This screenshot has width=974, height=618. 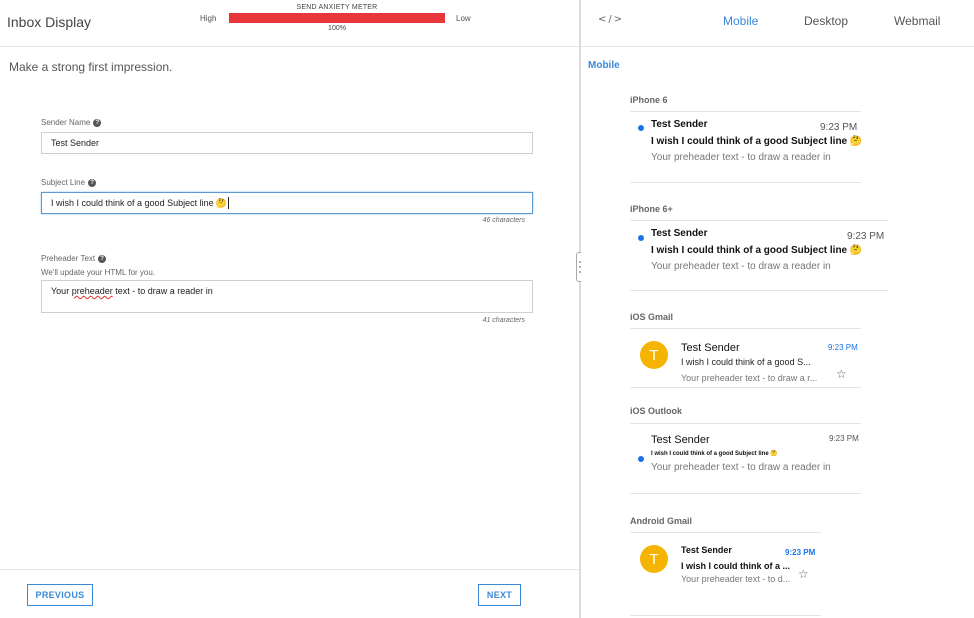 I want to click on anxiety-meter-high-label: High, so click(x=208, y=18).